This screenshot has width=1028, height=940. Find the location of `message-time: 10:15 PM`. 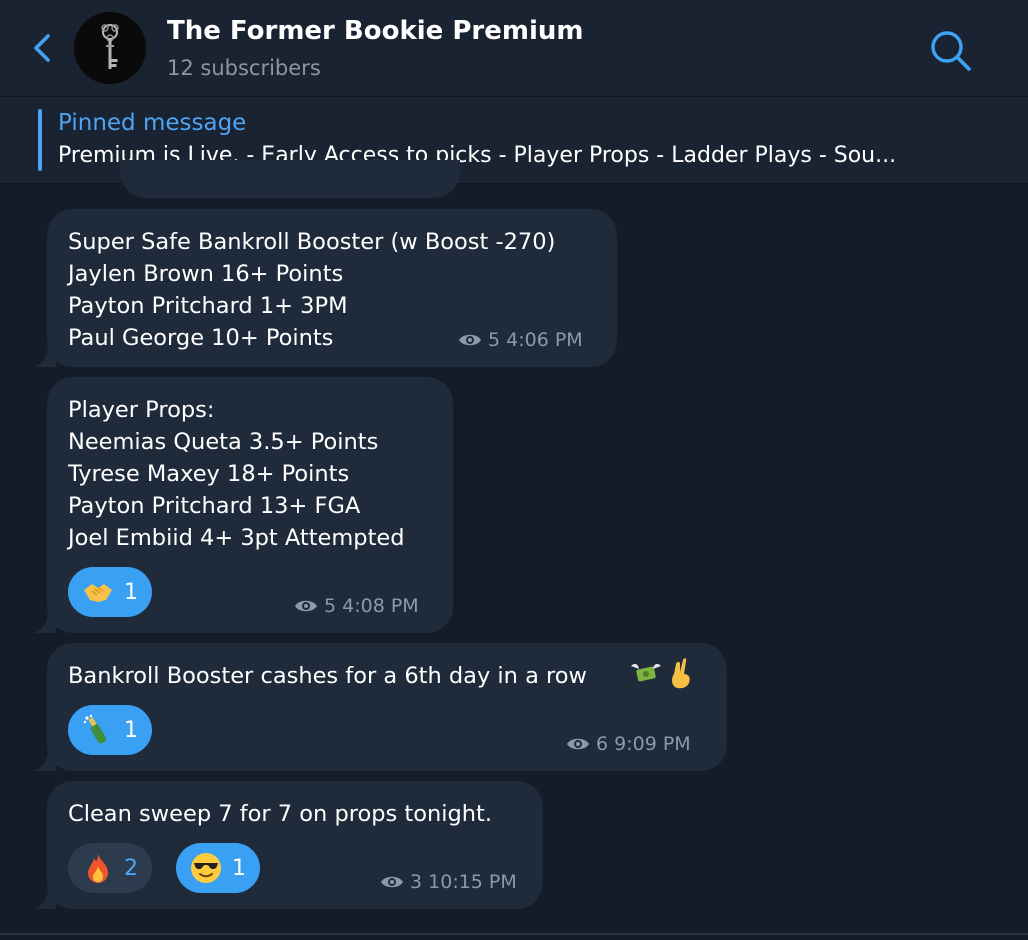

message-time: 10:15 PM is located at coordinates (472, 882).